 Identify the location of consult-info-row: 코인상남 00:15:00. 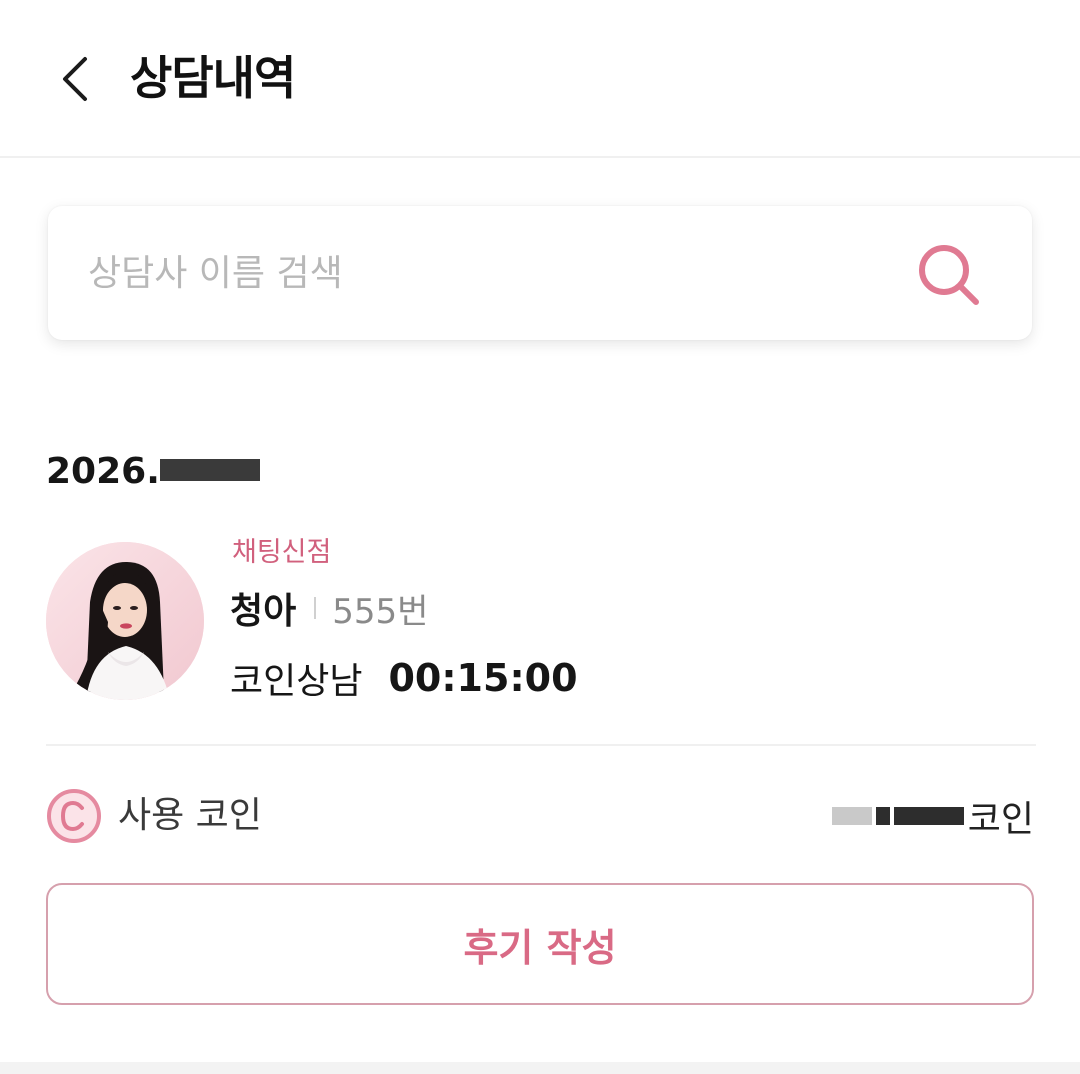
(404, 678).